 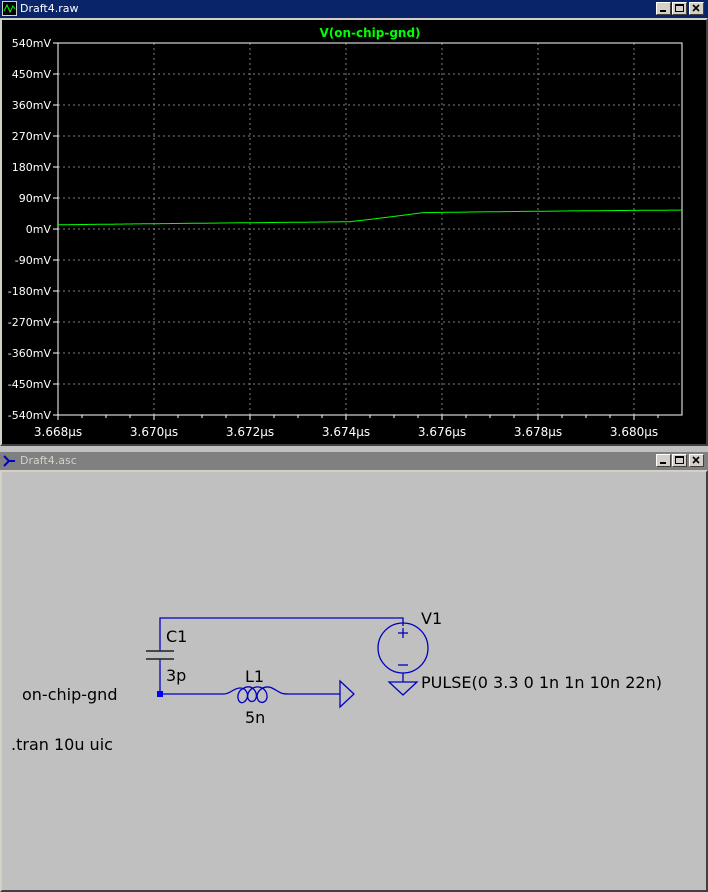 I want to click on net-label: on-chip-gnd, so click(x=69, y=694).